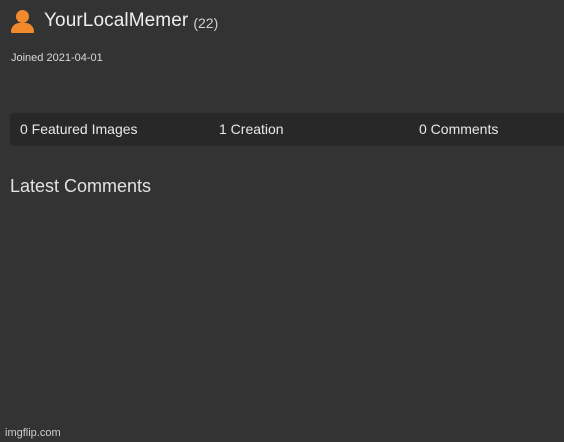 The height and width of the screenshot is (442, 564). What do you see at coordinates (23, 21) in the screenshot?
I see `user-icon` at bounding box center [23, 21].